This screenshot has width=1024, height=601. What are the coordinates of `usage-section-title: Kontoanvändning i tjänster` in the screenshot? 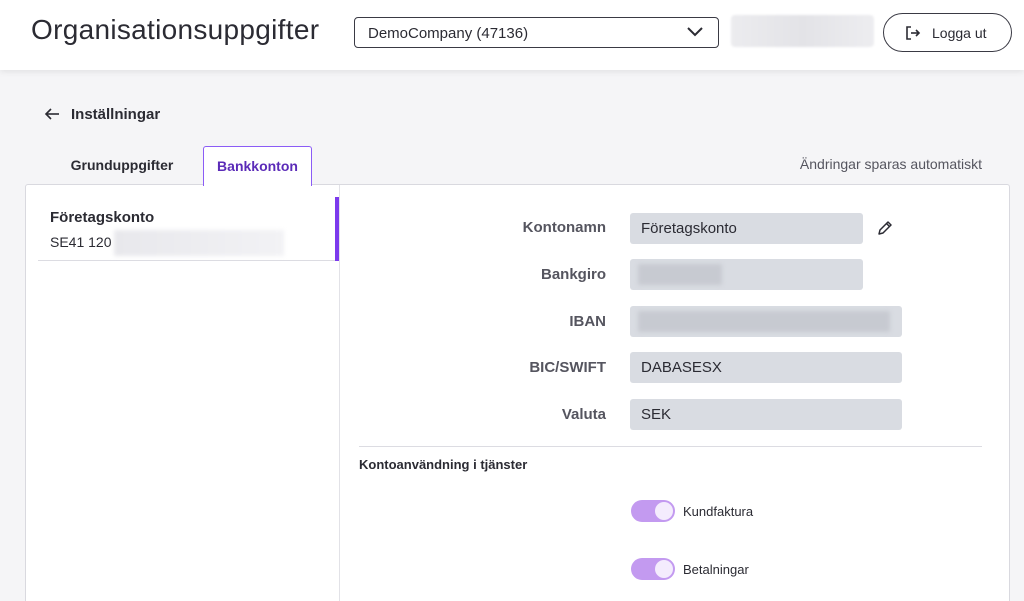 It's located at (443, 464).